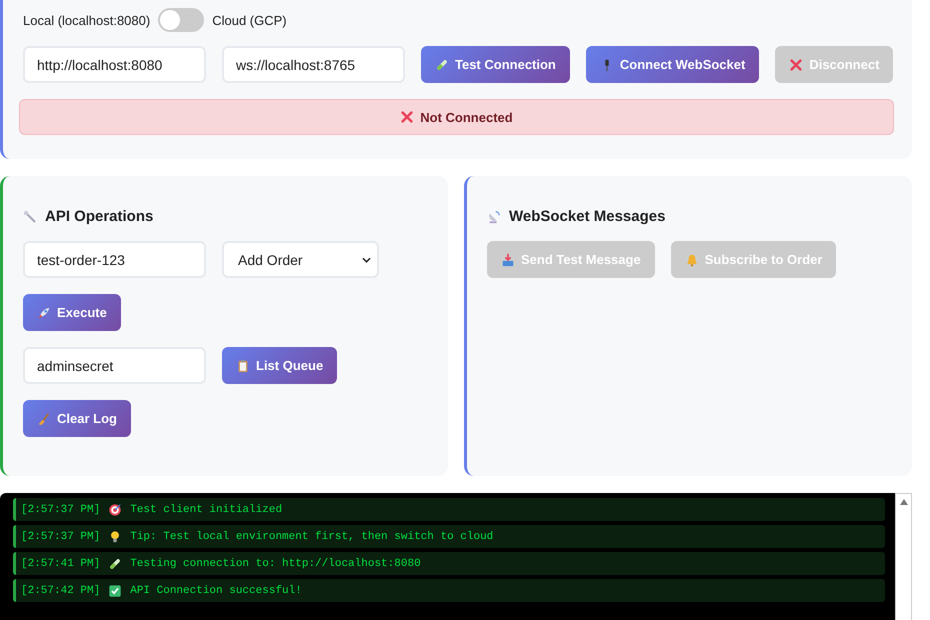 Image resolution: width=930 pixels, height=620 pixels. Describe the element at coordinates (249, 20) in the screenshot. I see `cloud-environment-label: Cloud (GCP)` at that location.